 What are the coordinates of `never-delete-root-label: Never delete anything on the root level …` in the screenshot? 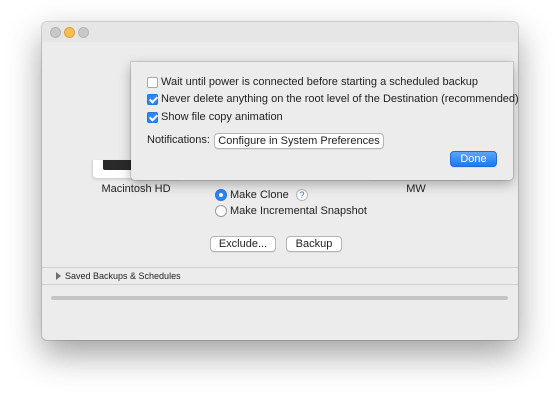 It's located at (339, 99).